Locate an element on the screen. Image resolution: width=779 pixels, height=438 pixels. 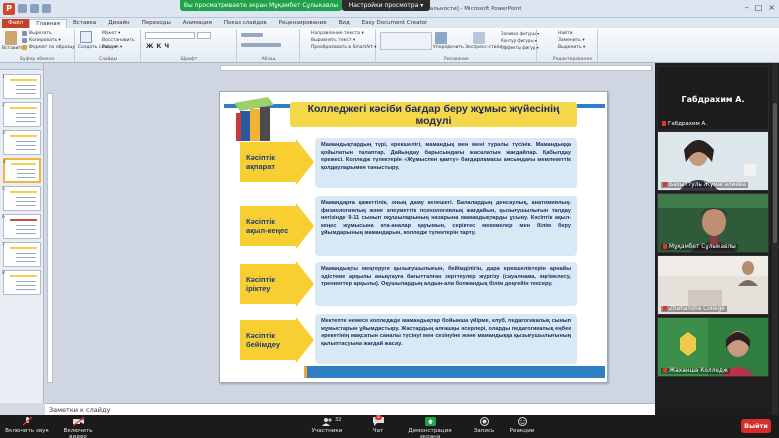
editing-group-label: Редактирование is located at coordinates (572, 59).